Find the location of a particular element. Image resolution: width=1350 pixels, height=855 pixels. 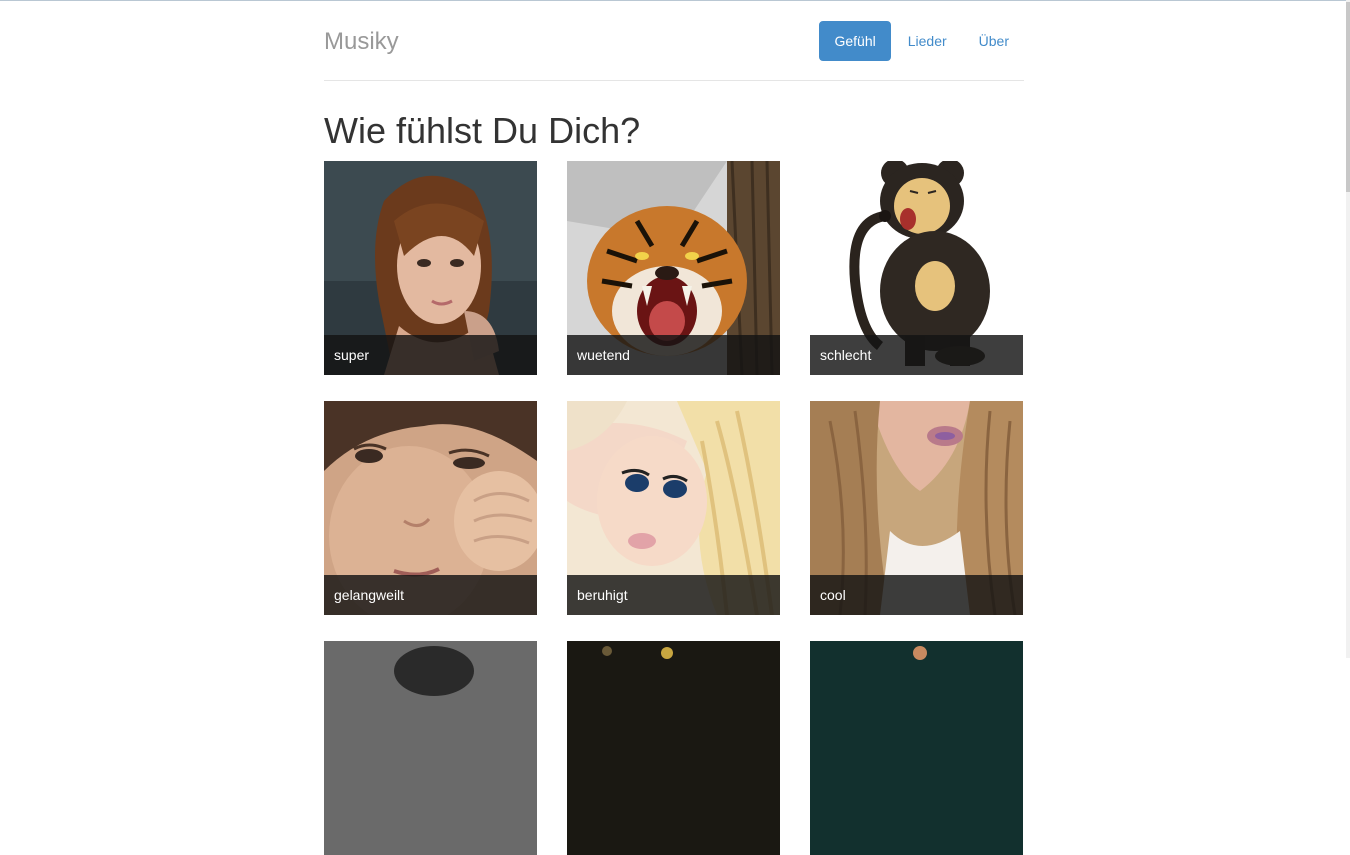

mood-label: beruhigt is located at coordinates (602, 595).